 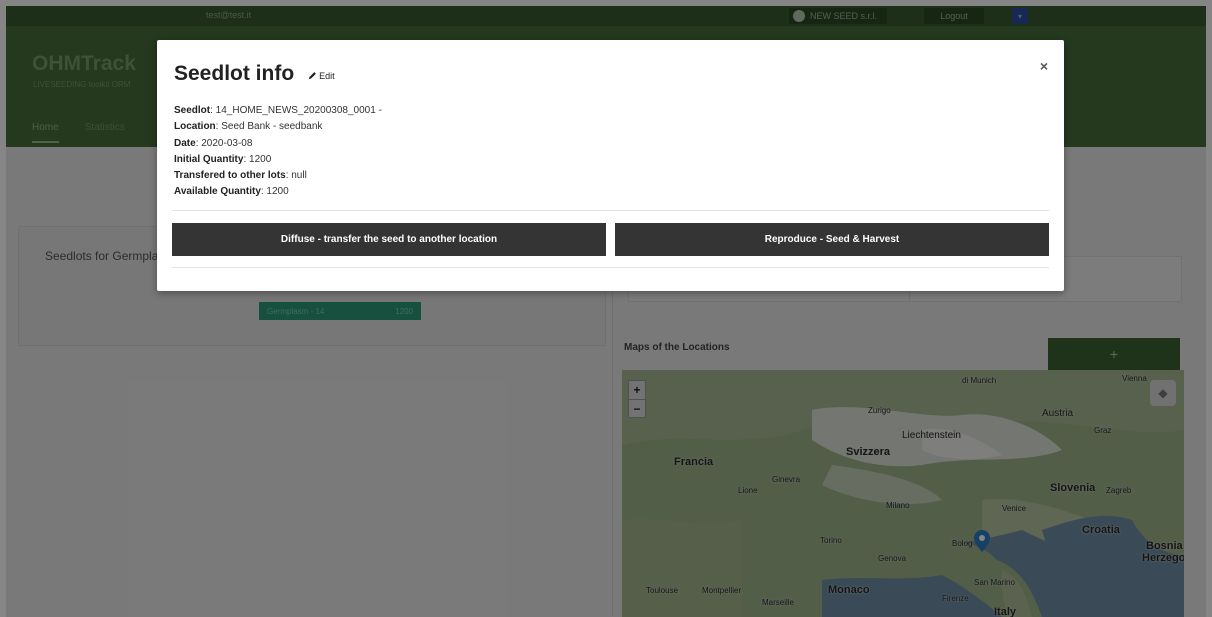 I want to click on detail-label: Seedlot, so click(x=192, y=110).